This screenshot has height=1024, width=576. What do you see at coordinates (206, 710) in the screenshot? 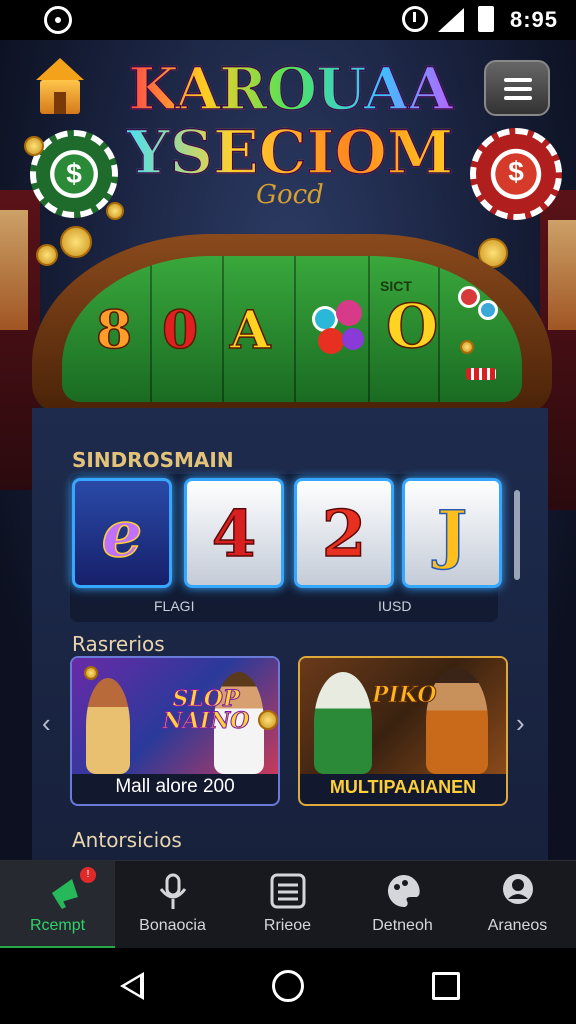
I see `game-logo: SLOP NAINO` at bounding box center [206, 710].